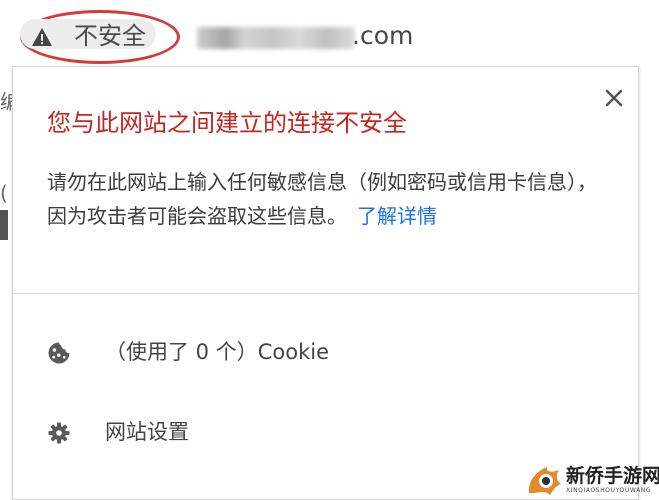 This screenshot has height=500, width=659. What do you see at coordinates (325, 293) in the screenshot?
I see `divider` at bounding box center [325, 293].